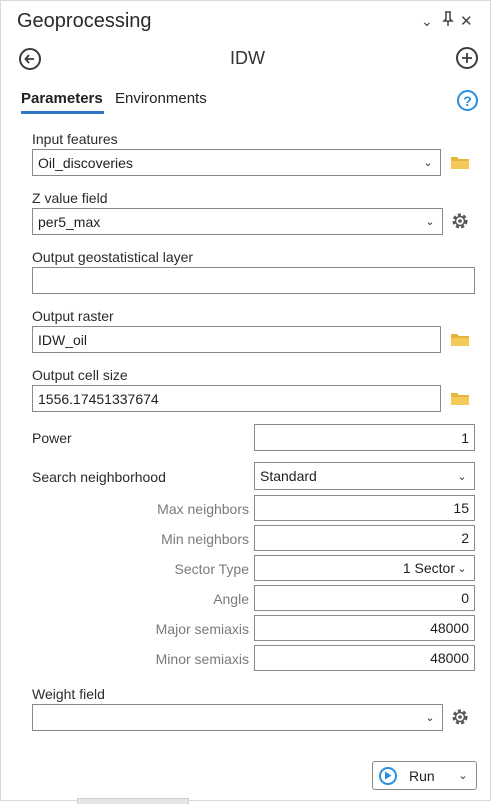  What do you see at coordinates (203, 509) in the screenshot?
I see `max-neighbors-label: Max neighbors` at bounding box center [203, 509].